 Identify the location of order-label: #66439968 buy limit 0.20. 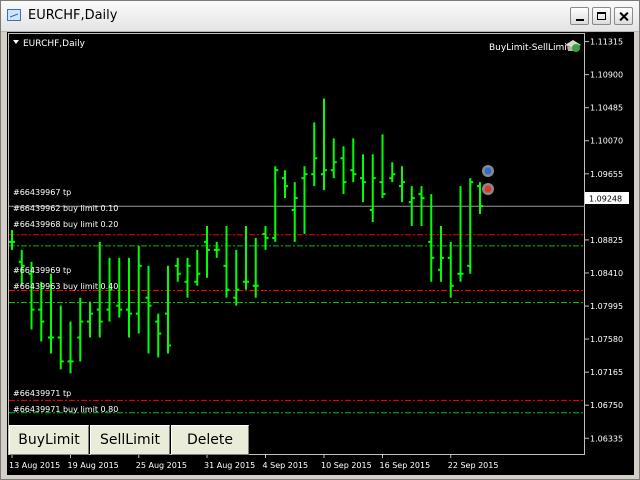
(65, 224).